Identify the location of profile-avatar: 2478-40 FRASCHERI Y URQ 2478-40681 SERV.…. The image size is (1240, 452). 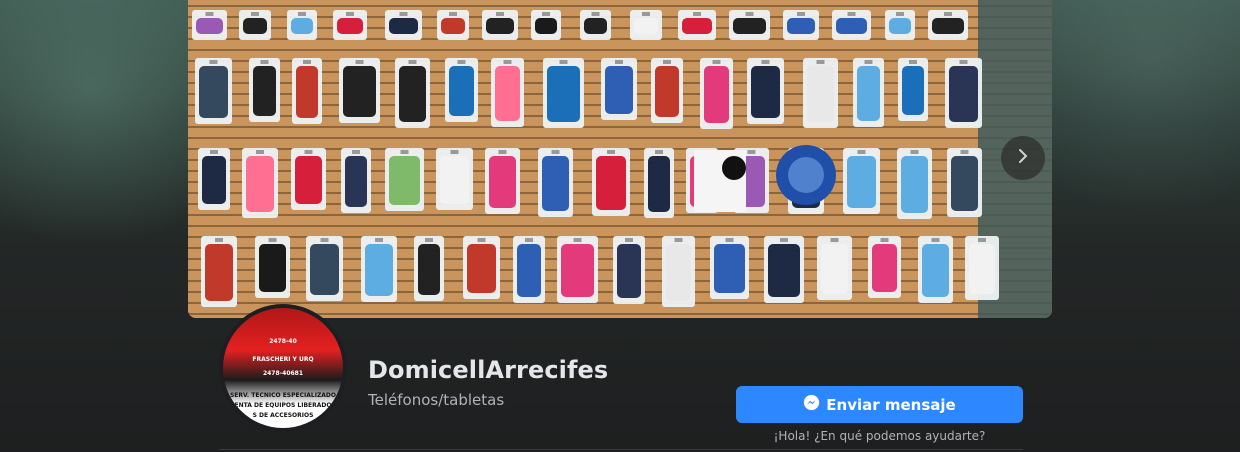
(283, 368).